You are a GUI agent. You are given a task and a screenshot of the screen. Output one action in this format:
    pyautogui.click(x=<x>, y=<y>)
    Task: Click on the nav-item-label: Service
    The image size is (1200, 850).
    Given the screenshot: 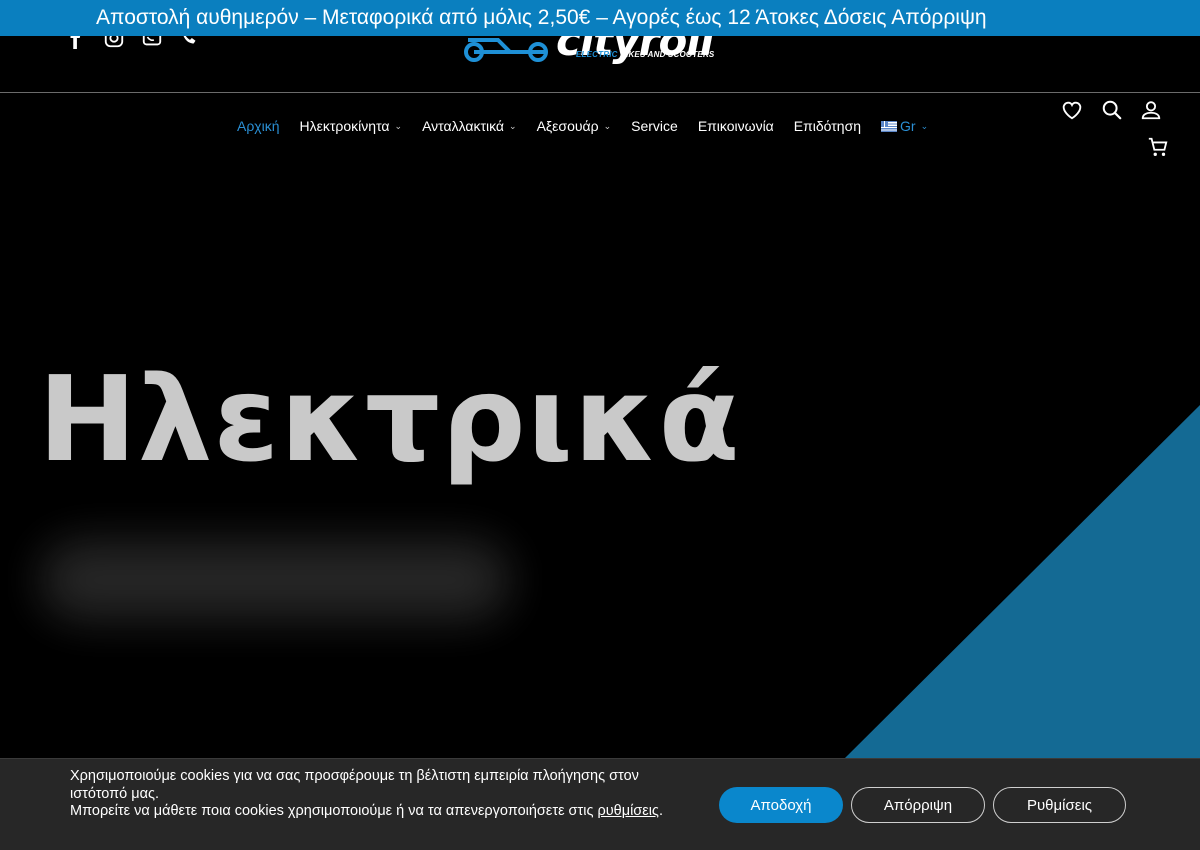 What is the action you would take?
    pyautogui.click(x=654, y=126)
    